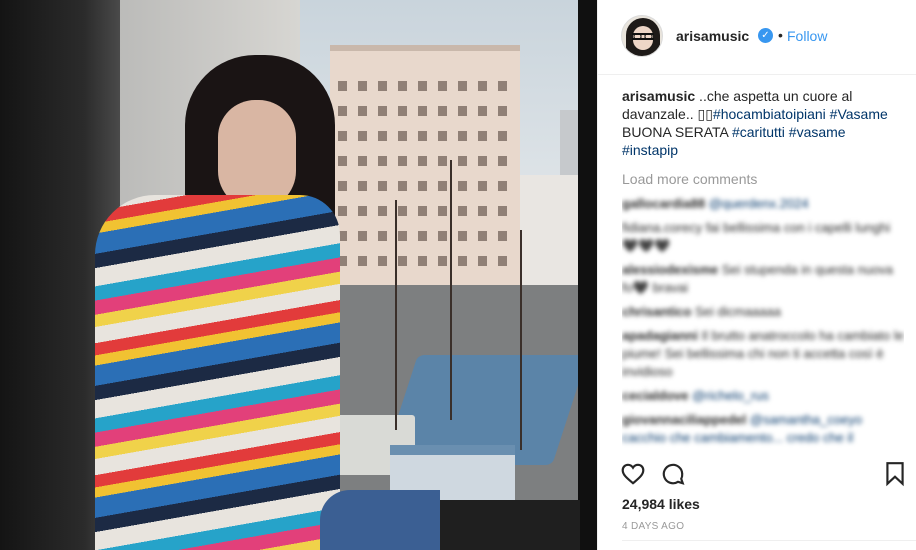 This screenshot has width=916, height=550. What do you see at coordinates (728, 395) in the screenshot?
I see `comment-text: @richelo_rus` at bounding box center [728, 395].